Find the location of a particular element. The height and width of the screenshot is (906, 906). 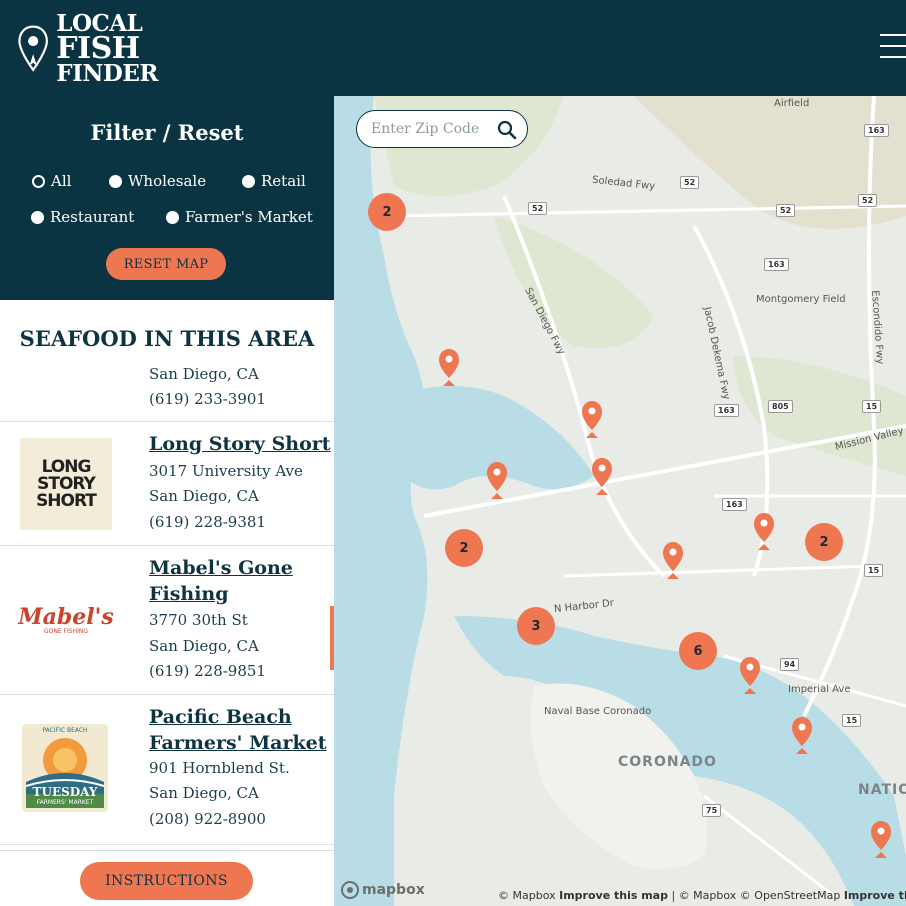

highway-shield: 75 is located at coordinates (712, 810).